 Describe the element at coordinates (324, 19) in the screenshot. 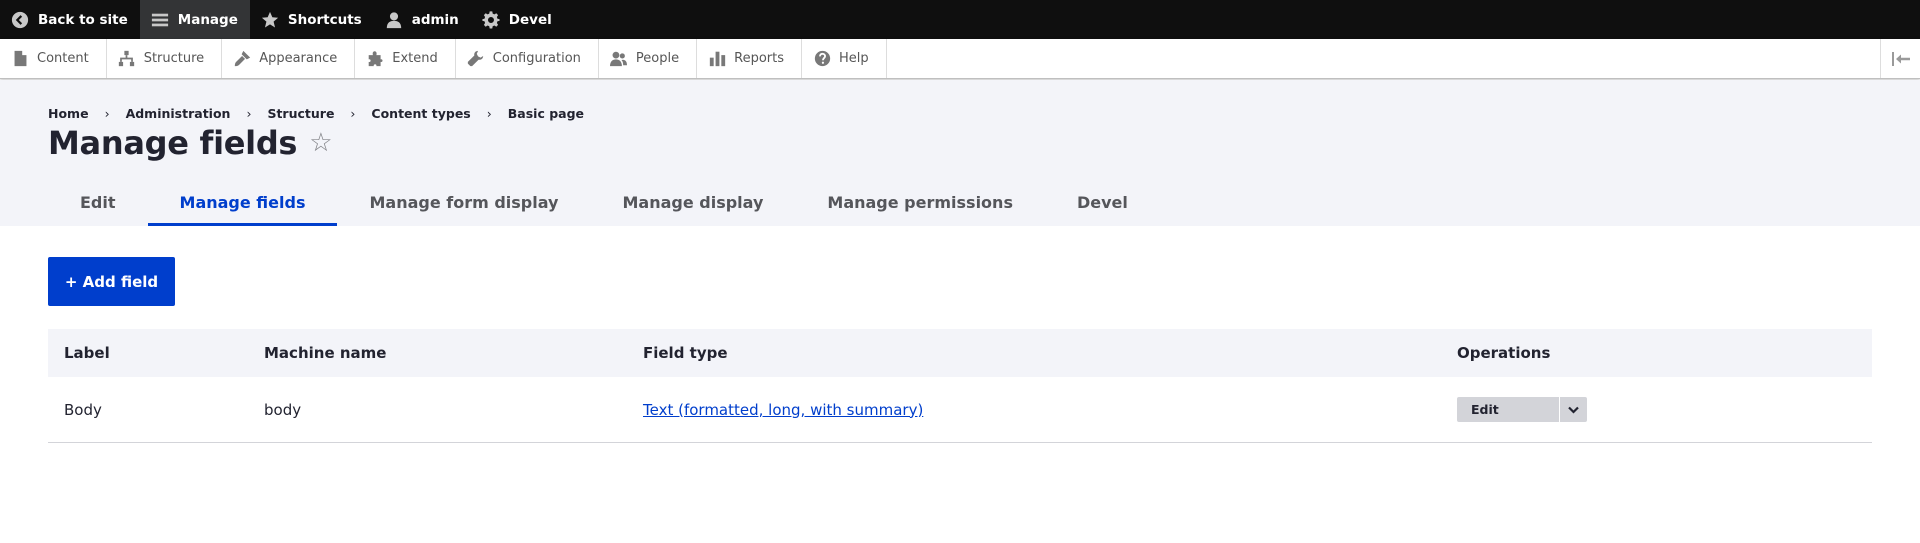

I see `toolbar-item-label: Shortcuts` at that location.